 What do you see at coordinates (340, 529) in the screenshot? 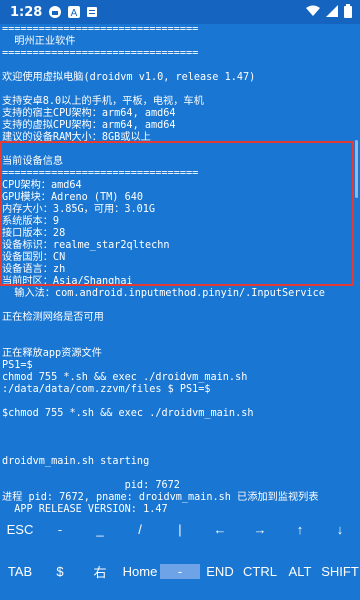
I see `key-row1-8: ↓` at bounding box center [340, 529].